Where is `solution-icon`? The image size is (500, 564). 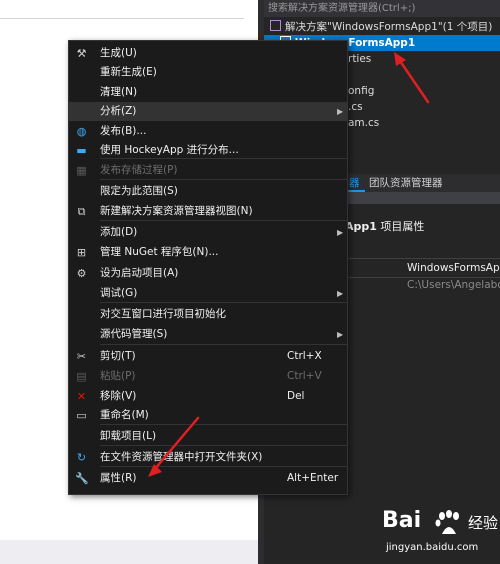 solution-icon is located at coordinates (275, 25).